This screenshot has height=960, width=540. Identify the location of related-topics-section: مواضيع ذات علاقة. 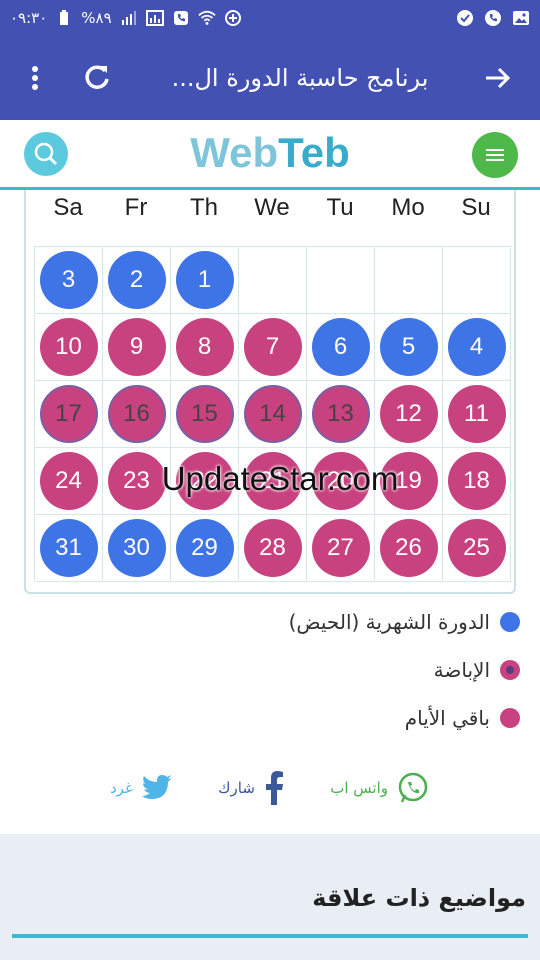
(270, 897).